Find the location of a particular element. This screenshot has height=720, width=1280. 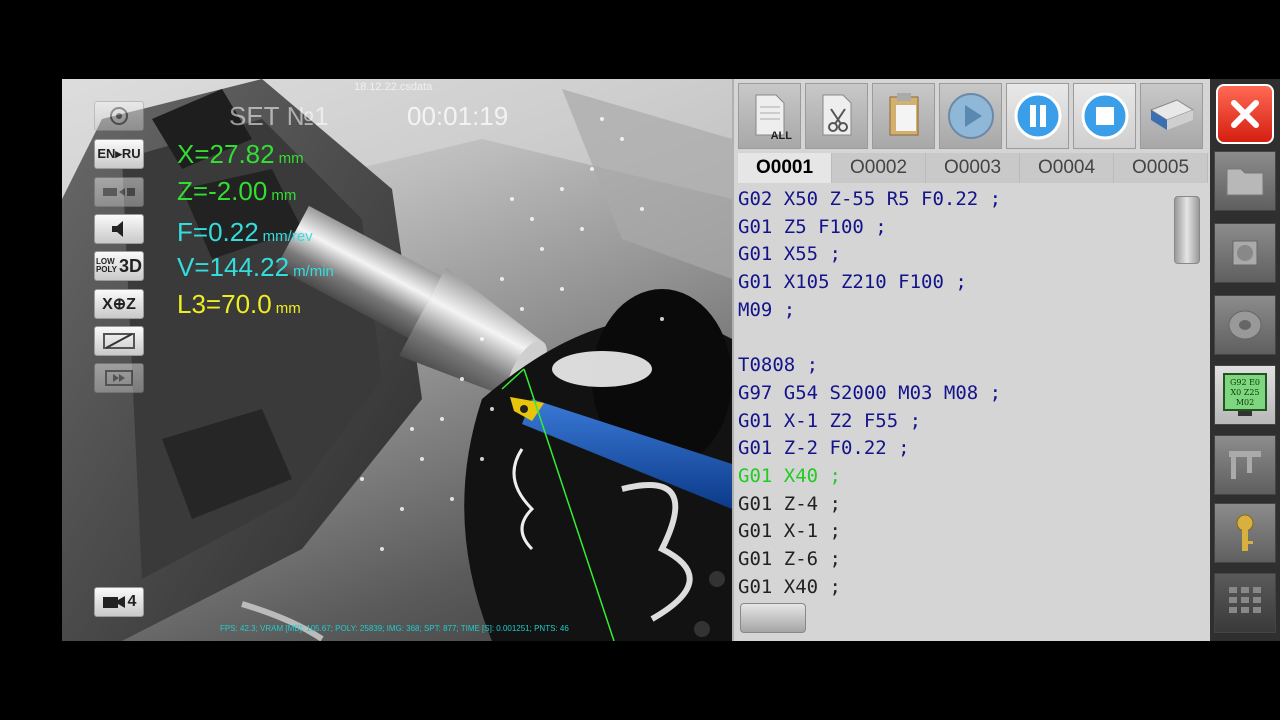

play-icon is located at coordinates (970, 116).